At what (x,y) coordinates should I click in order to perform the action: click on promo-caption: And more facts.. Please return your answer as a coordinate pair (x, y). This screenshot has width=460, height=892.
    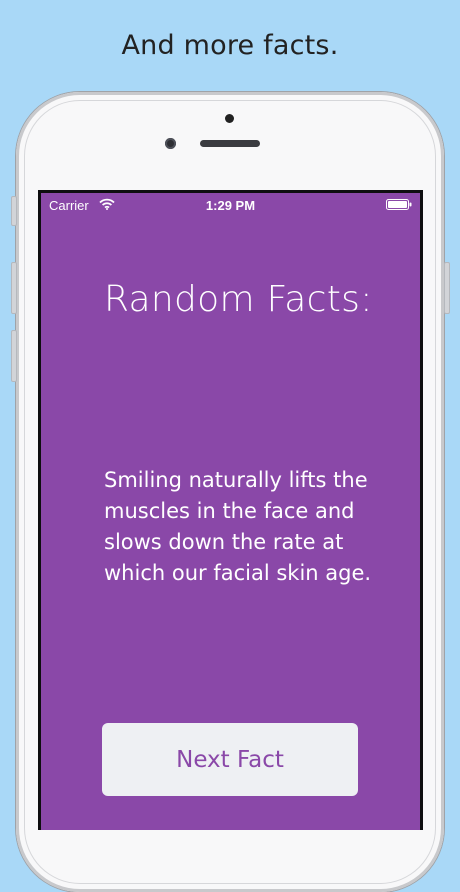
    Looking at the image, I should click on (230, 45).